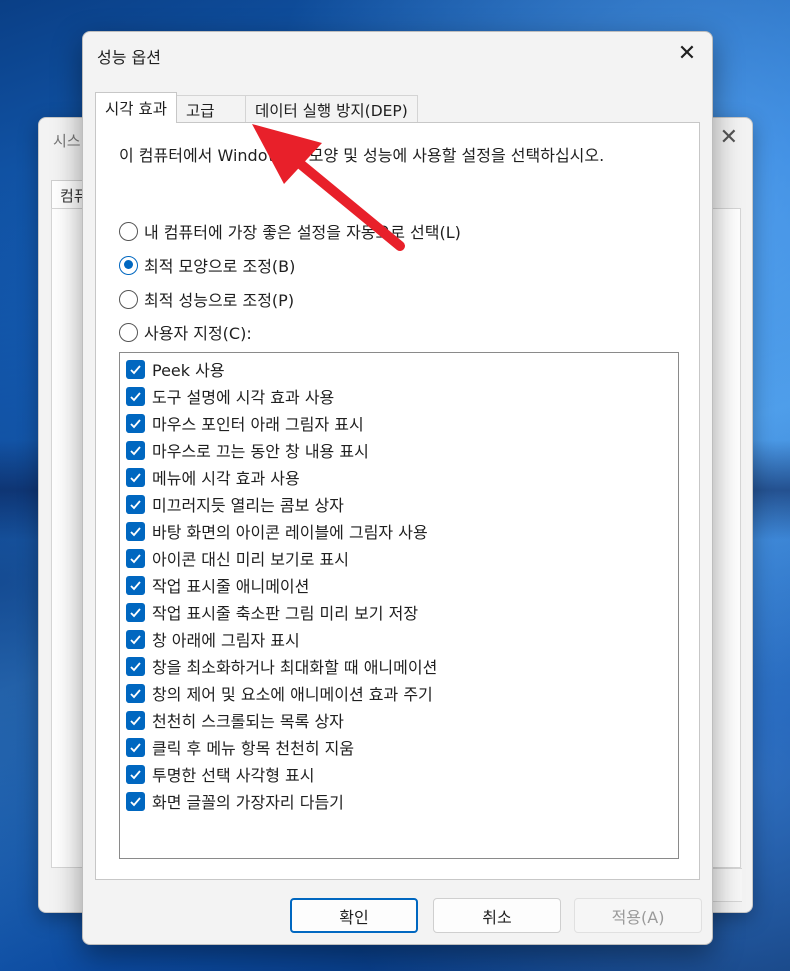  Describe the element at coordinates (497, 915) in the screenshot. I see `cancel-button: 취소` at that location.